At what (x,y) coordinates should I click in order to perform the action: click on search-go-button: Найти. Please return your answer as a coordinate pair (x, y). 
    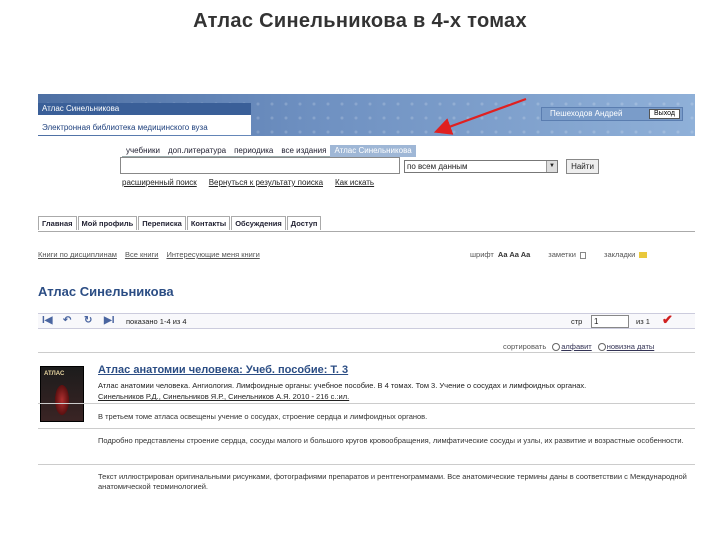
    Looking at the image, I should click on (582, 166).